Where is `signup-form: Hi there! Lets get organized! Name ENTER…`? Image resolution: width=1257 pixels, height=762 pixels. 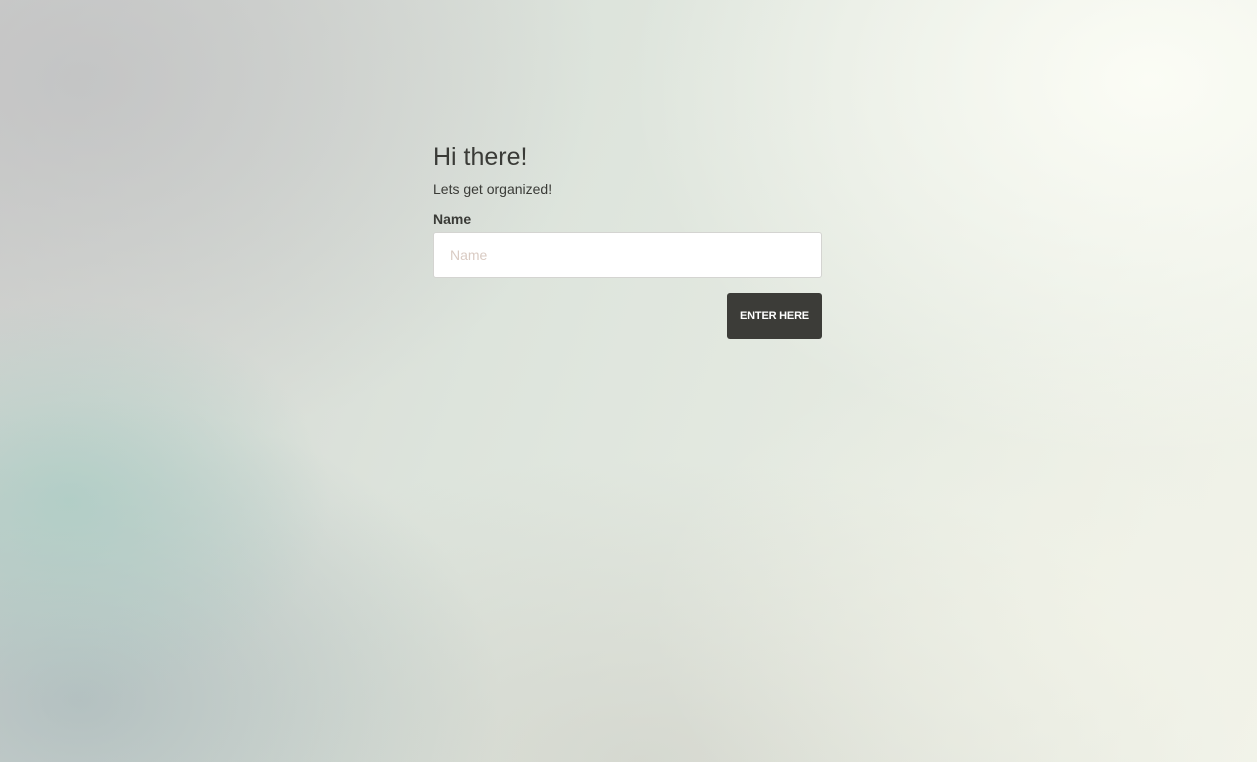 signup-form: Hi there! Lets get organized! Name ENTER… is located at coordinates (627, 239).